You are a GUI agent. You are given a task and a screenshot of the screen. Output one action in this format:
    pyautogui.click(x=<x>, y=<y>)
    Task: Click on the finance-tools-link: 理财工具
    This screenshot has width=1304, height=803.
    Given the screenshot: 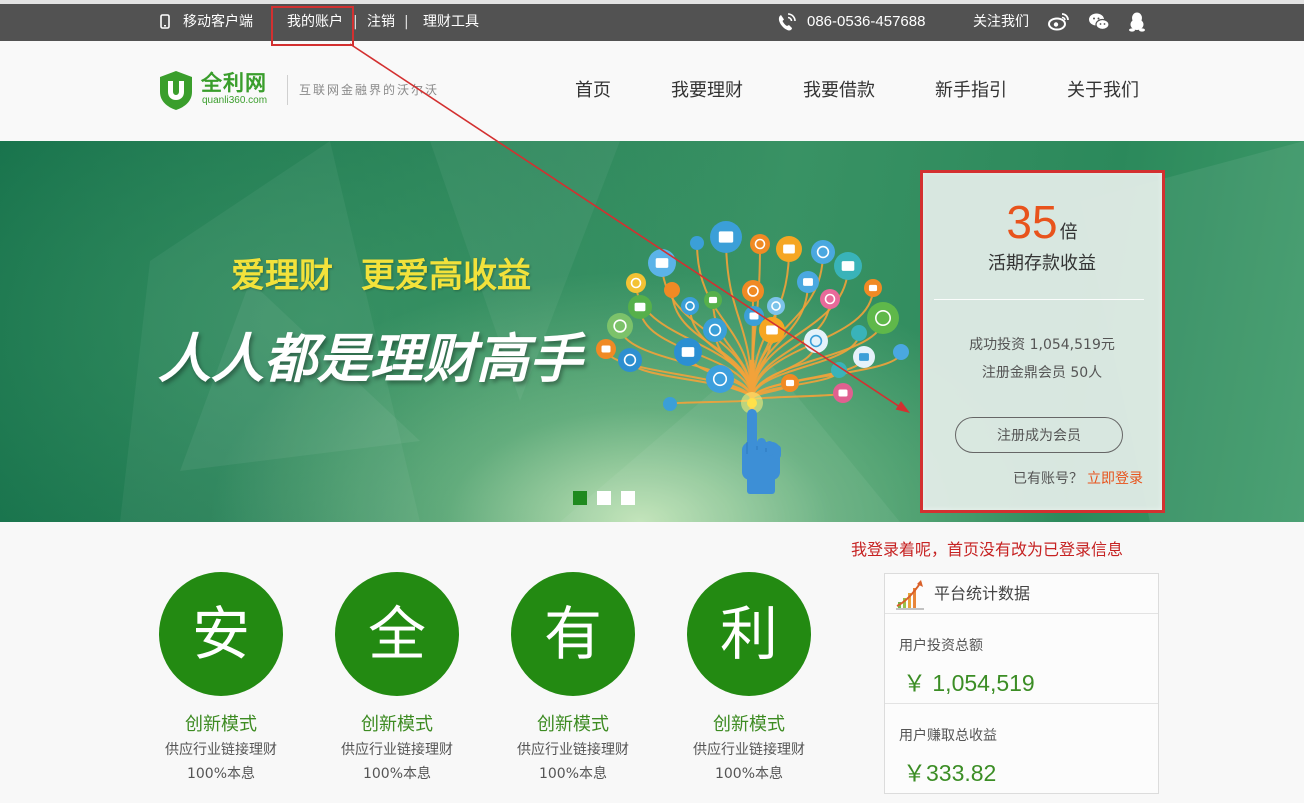 What is the action you would take?
    pyautogui.click(x=451, y=22)
    